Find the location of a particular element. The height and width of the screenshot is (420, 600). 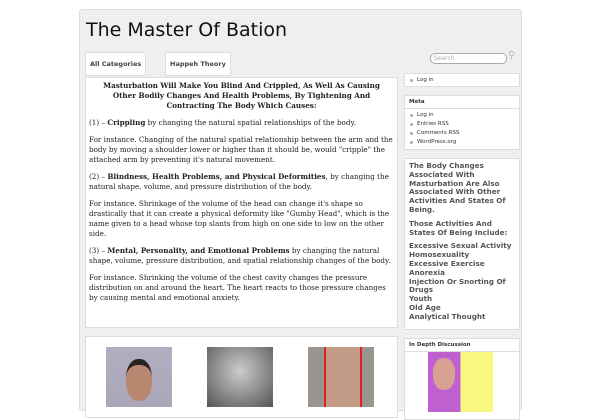

search-icon: ⚲ is located at coordinates (511, 55).